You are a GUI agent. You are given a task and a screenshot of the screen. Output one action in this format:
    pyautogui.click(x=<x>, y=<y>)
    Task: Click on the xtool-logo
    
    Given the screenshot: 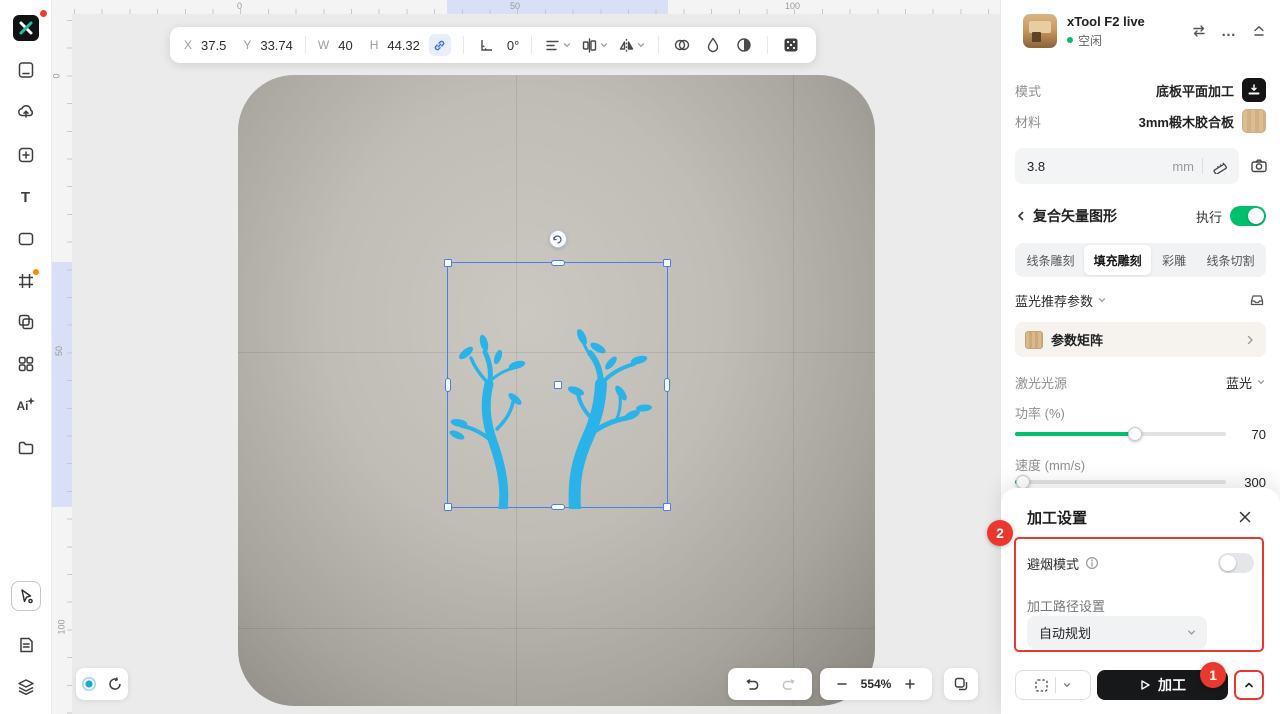 What is the action you would take?
    pyautogui.click(x=26, y=28)
    